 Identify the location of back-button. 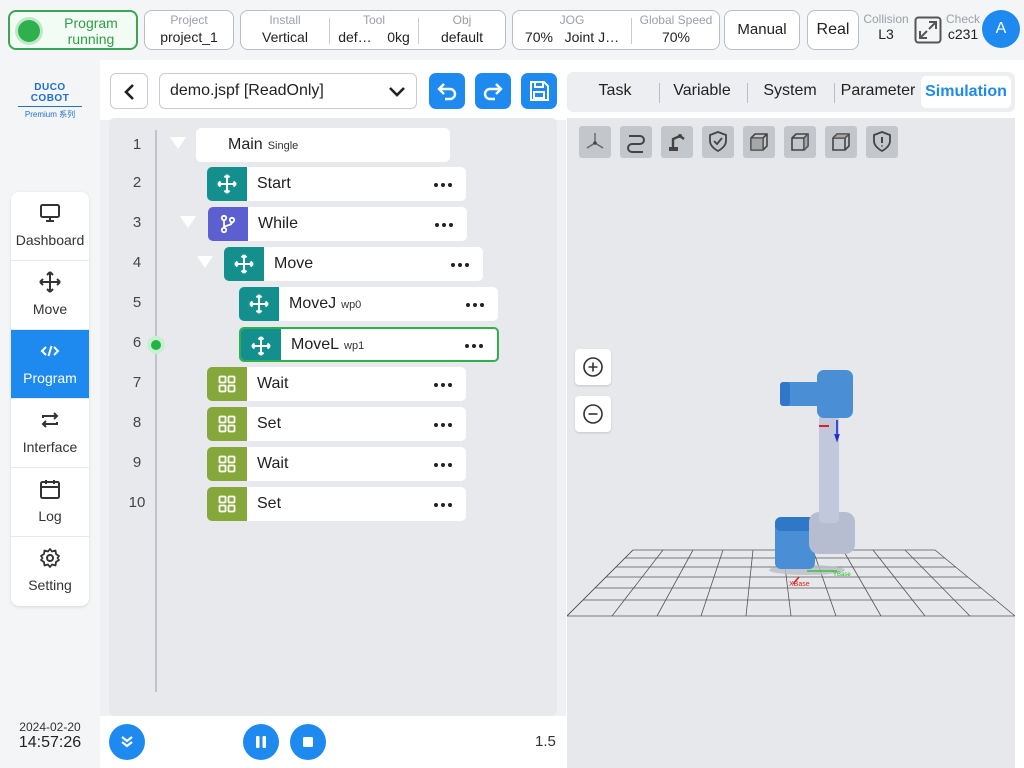
(129, 91).